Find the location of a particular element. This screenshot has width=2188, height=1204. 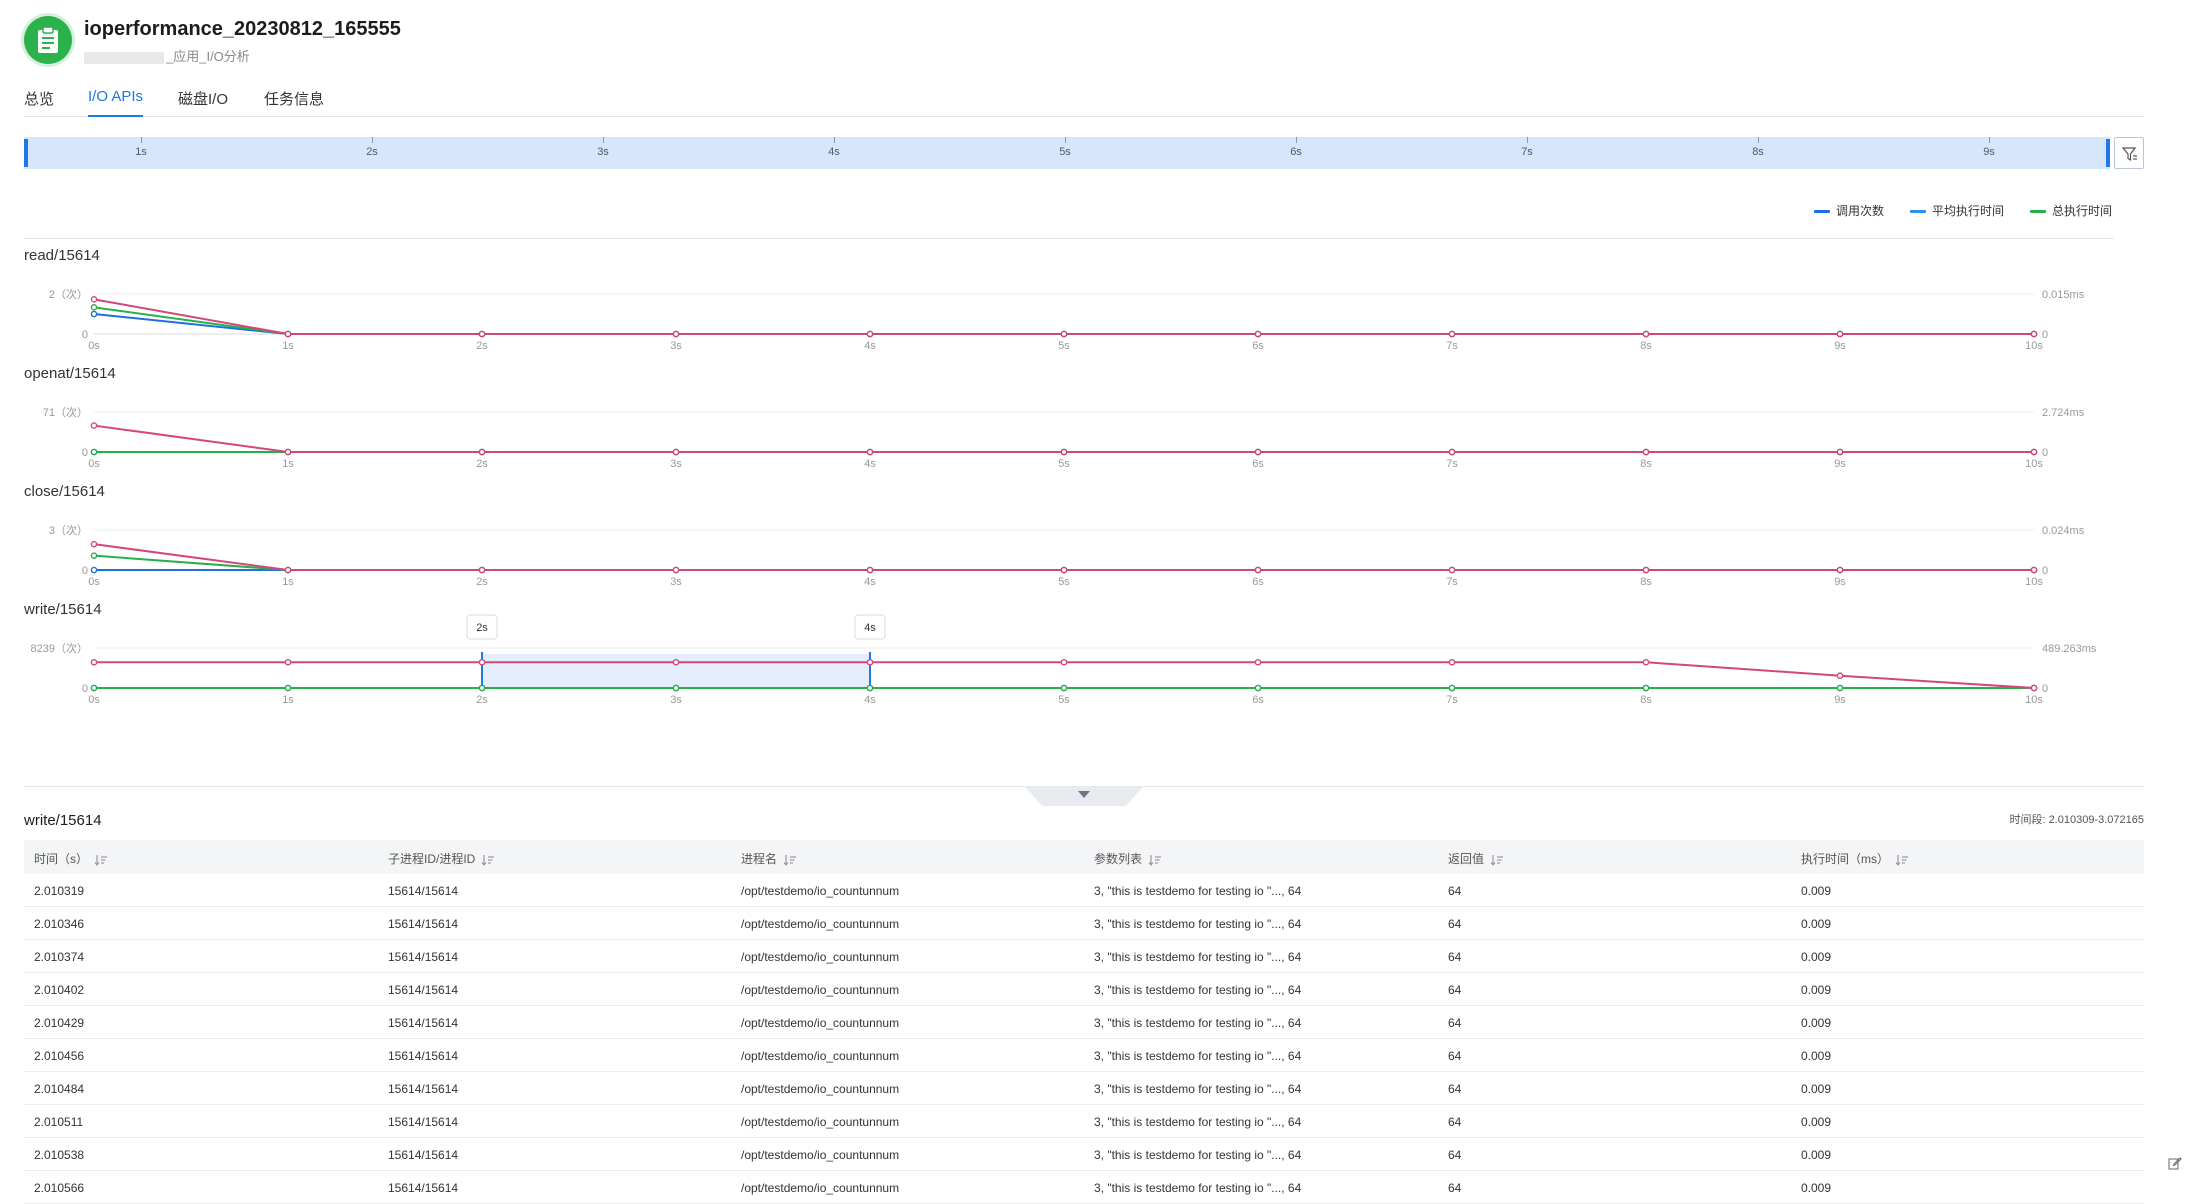

table-cell: 0.009 is located at coordinates (1816, 957).